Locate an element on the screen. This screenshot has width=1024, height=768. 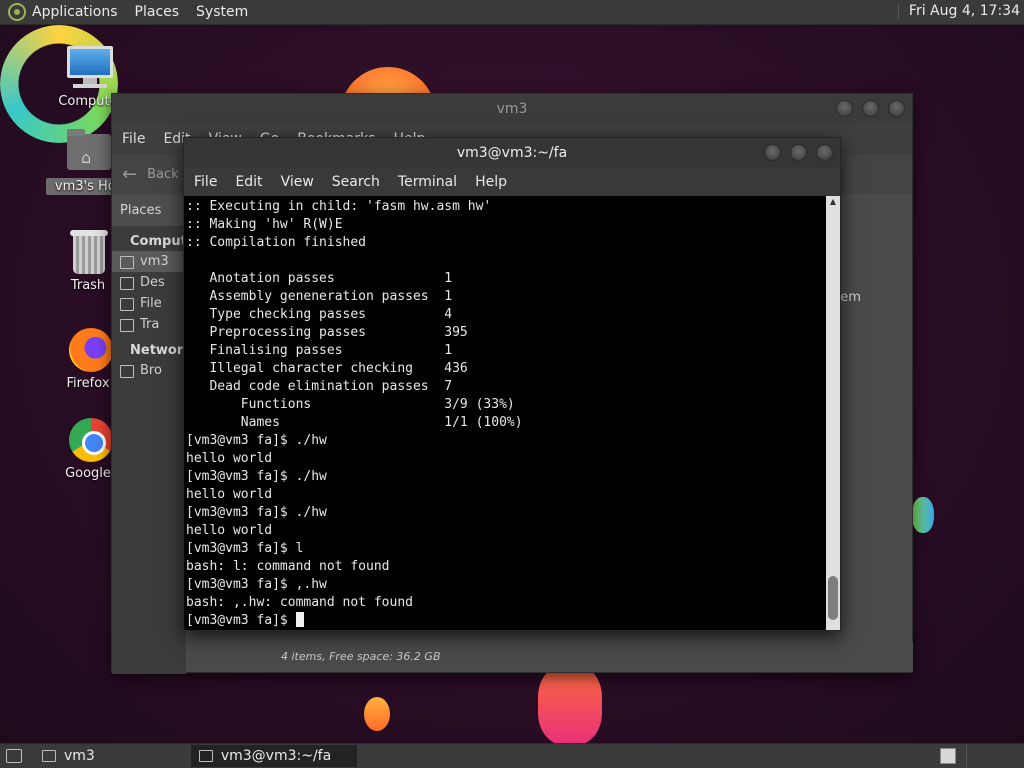
system-menu: System is located at coordinates (222, 12).